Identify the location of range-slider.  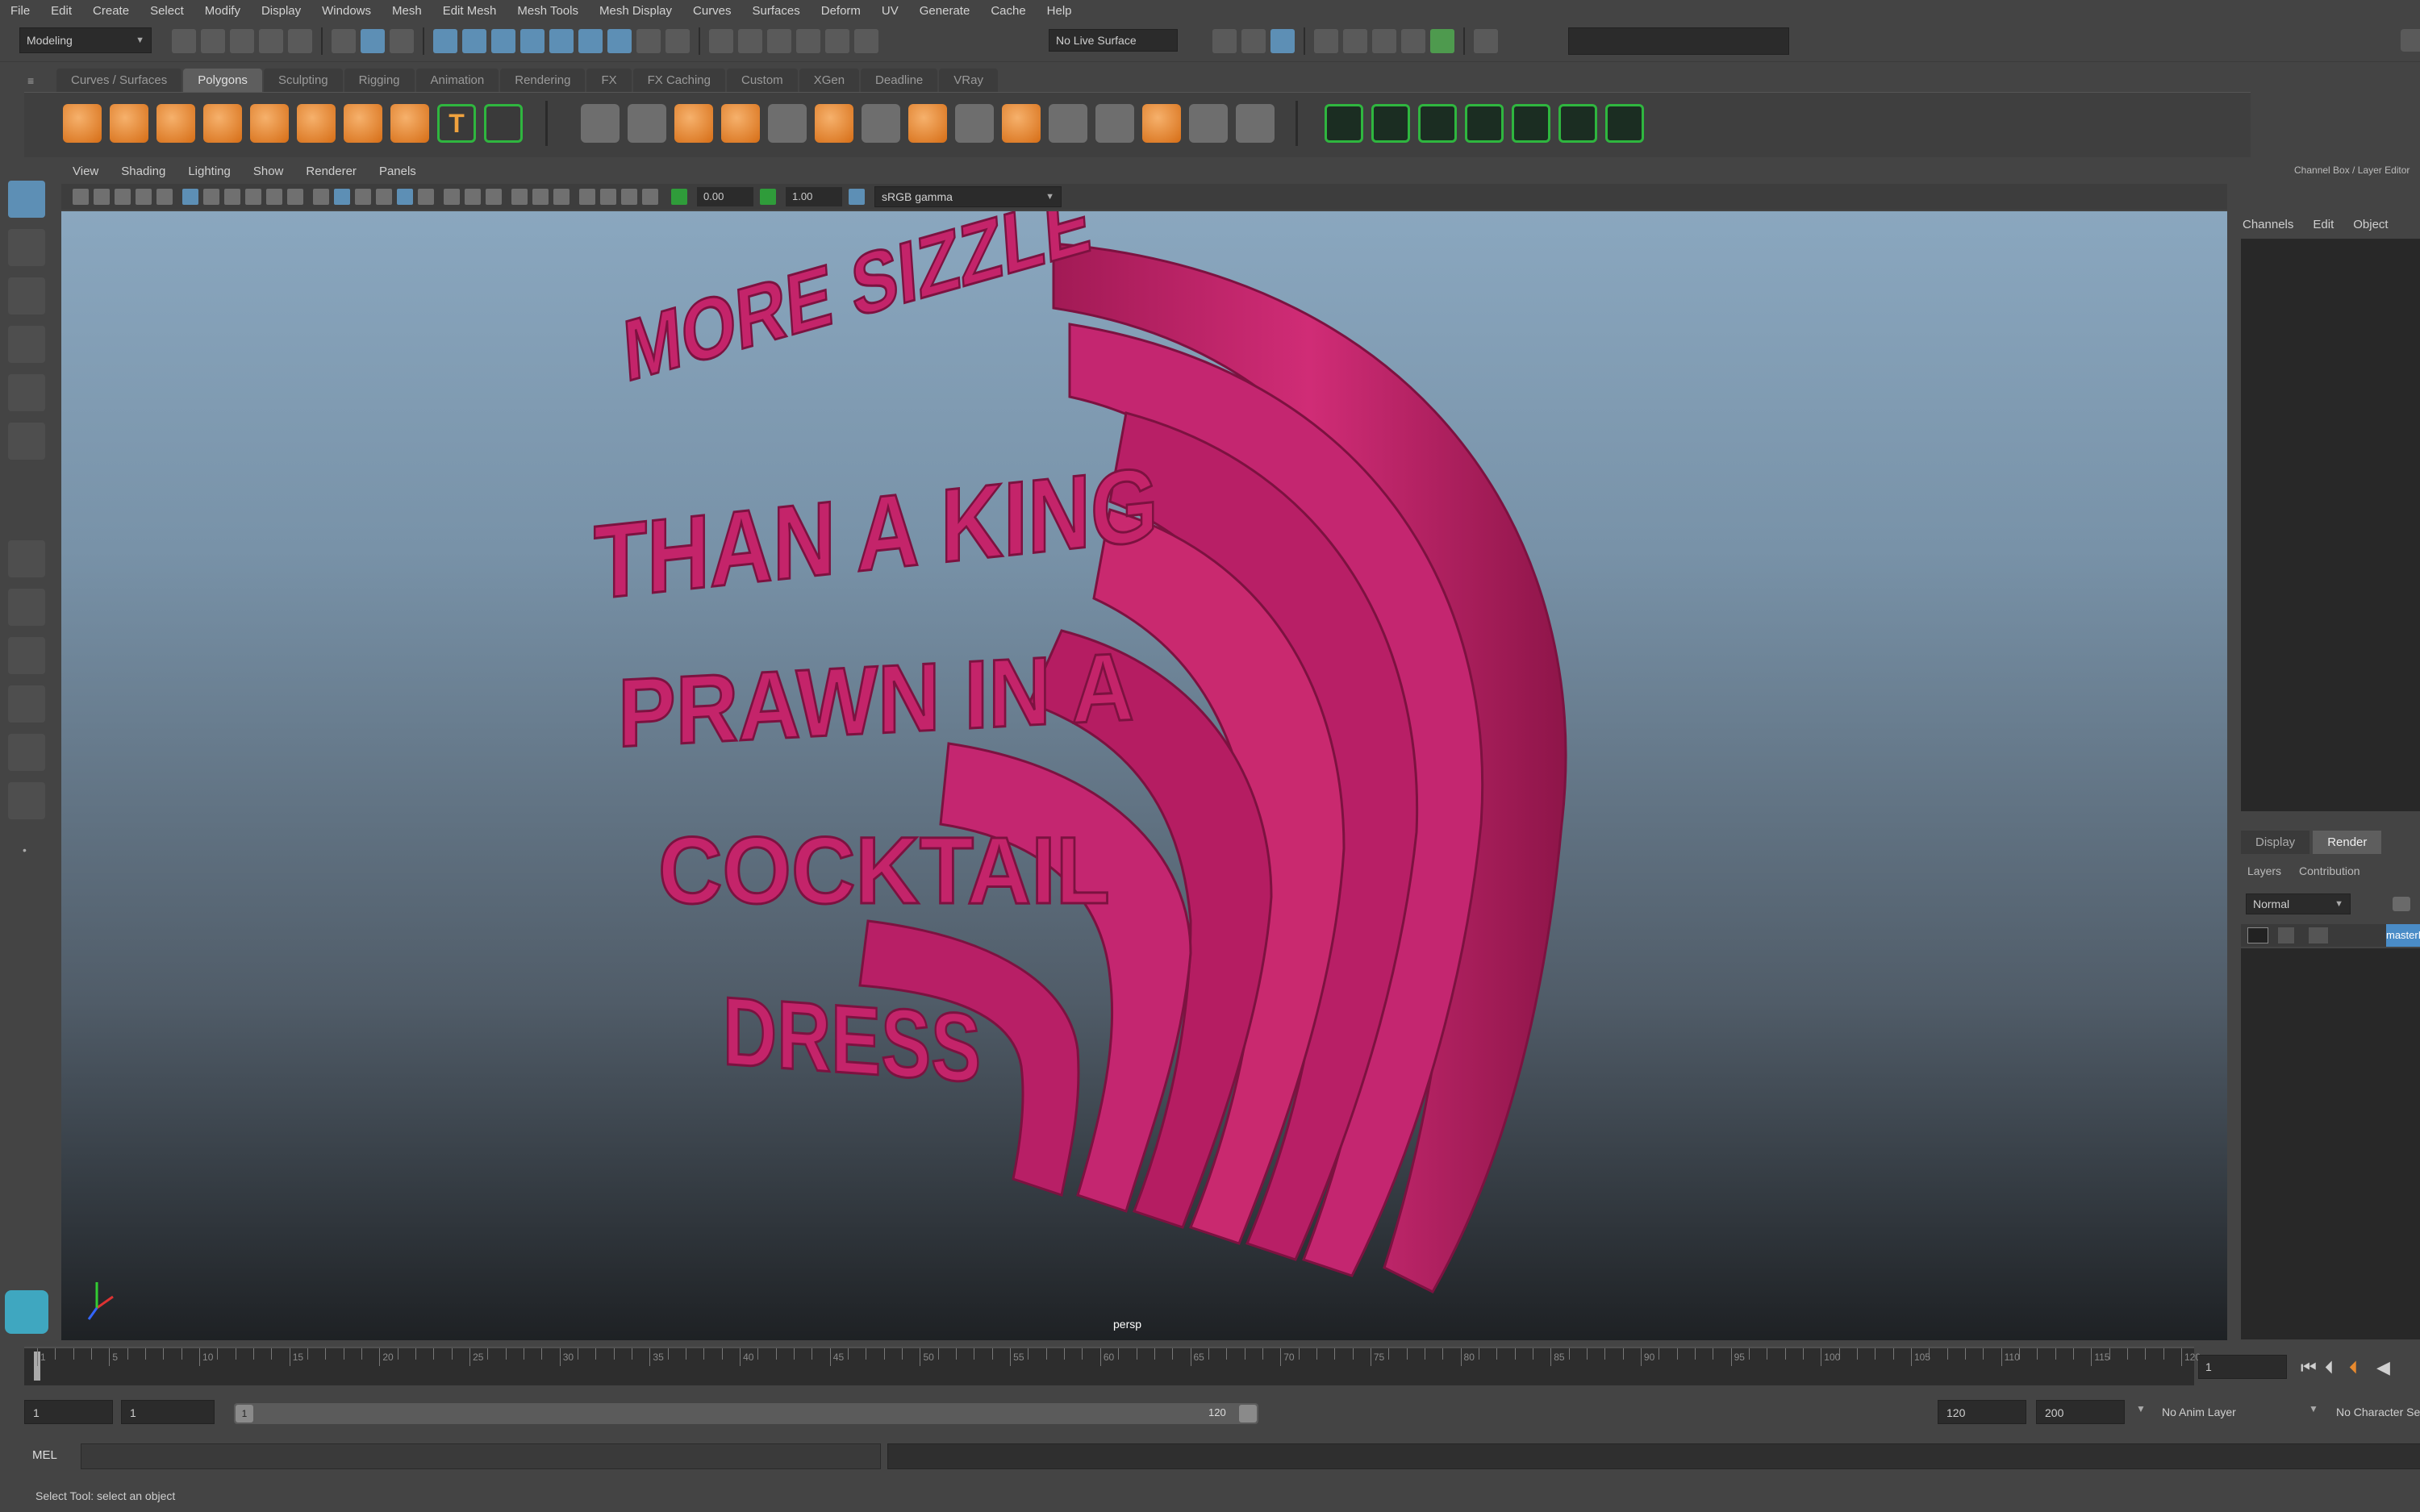
(746, 1413).